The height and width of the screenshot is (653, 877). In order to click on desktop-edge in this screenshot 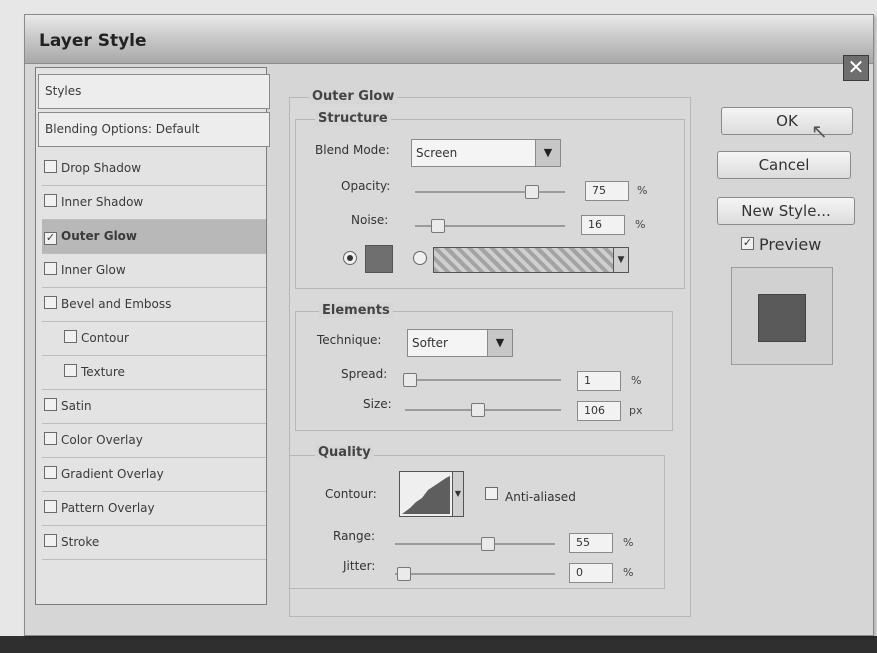, I will do `click(438, 644)`.